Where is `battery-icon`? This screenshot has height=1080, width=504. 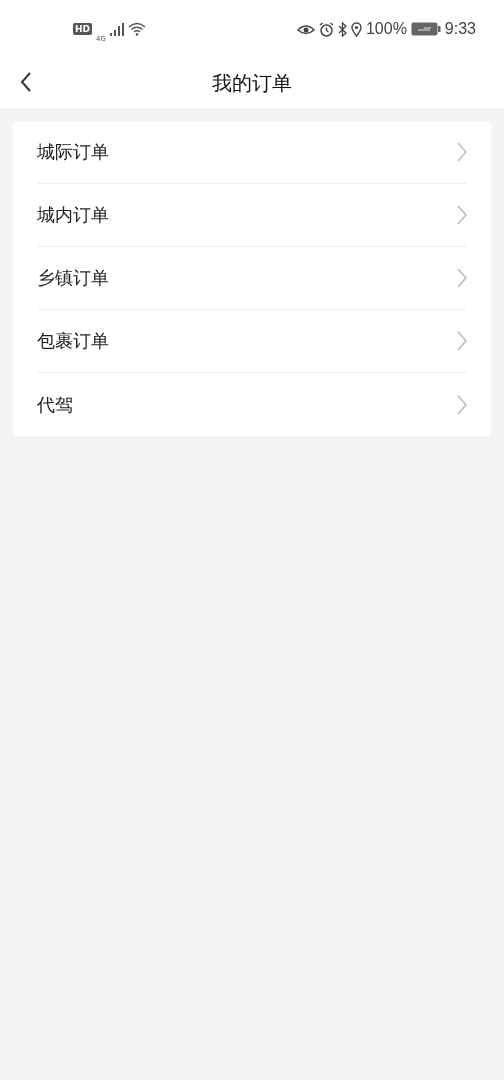
battery-icon is located at coordinates (425, 29).